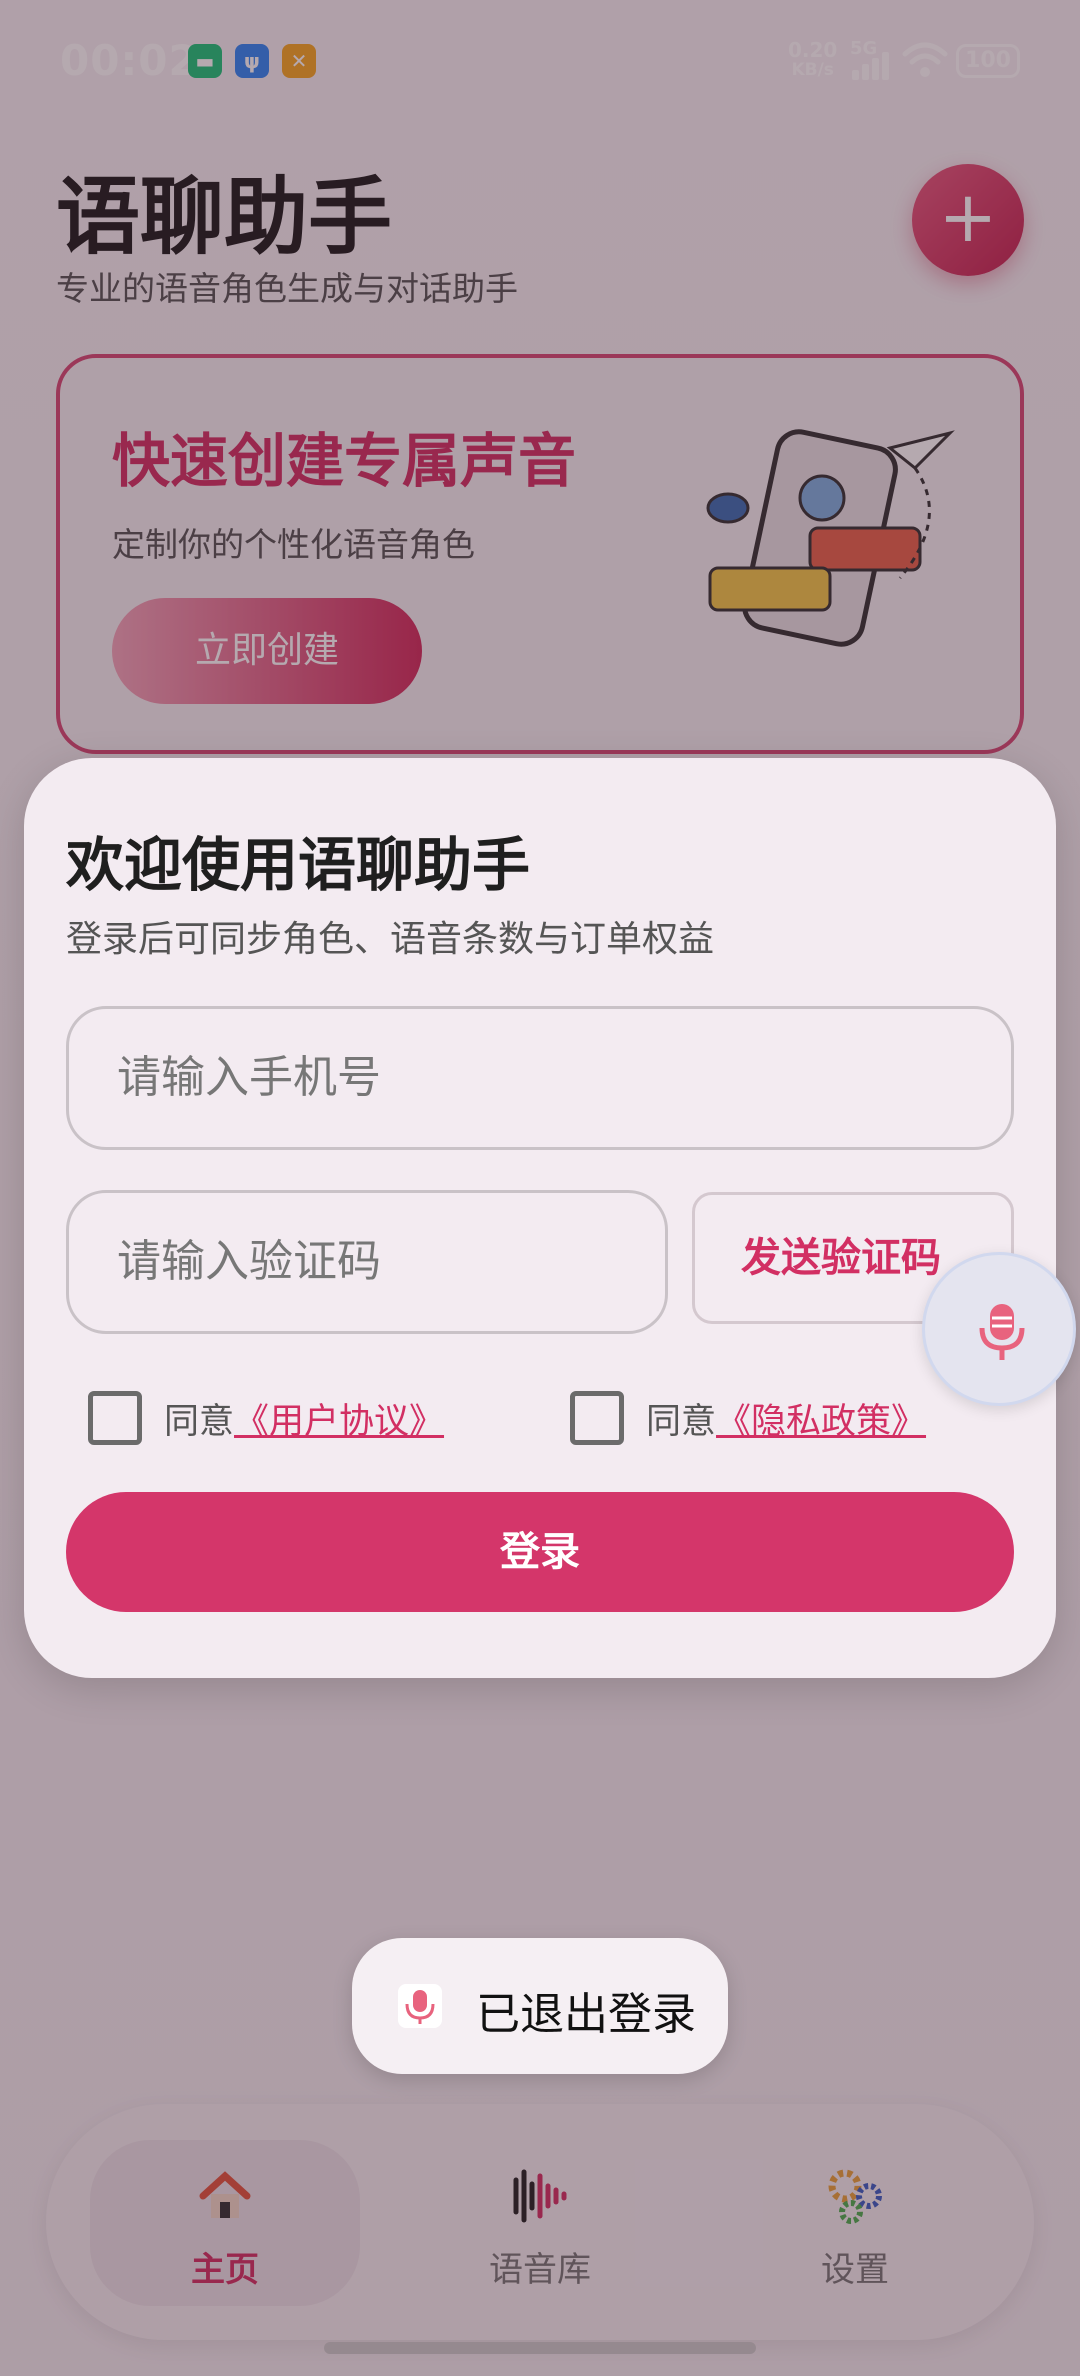  Describe the element at coordinates (586, 2014) in the screenshot. I see `toast-message: 已退出登录` at that location.